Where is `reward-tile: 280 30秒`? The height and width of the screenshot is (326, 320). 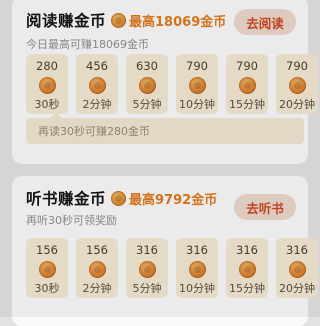
reward-tile: 280 30秒 is located at coordinates (47, 84).